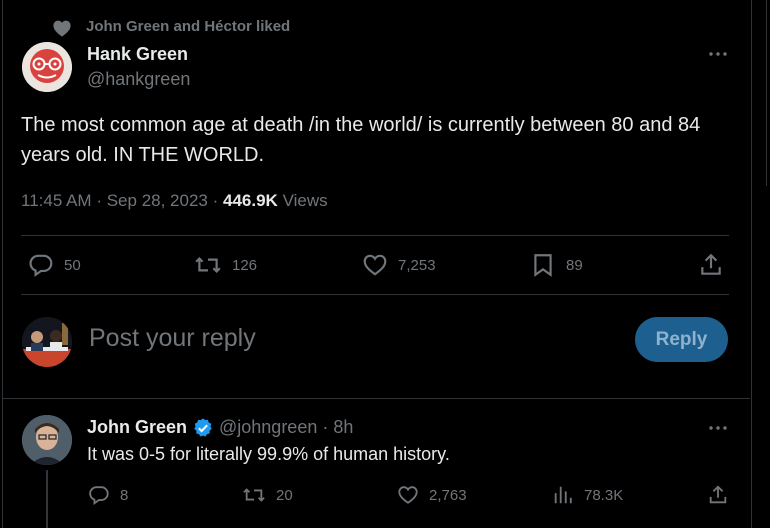 This screenshot has width=770, height=528. Describe the element at coordinates (203, 427) in the screenshot. I see `verified-badge-icon` at that location.